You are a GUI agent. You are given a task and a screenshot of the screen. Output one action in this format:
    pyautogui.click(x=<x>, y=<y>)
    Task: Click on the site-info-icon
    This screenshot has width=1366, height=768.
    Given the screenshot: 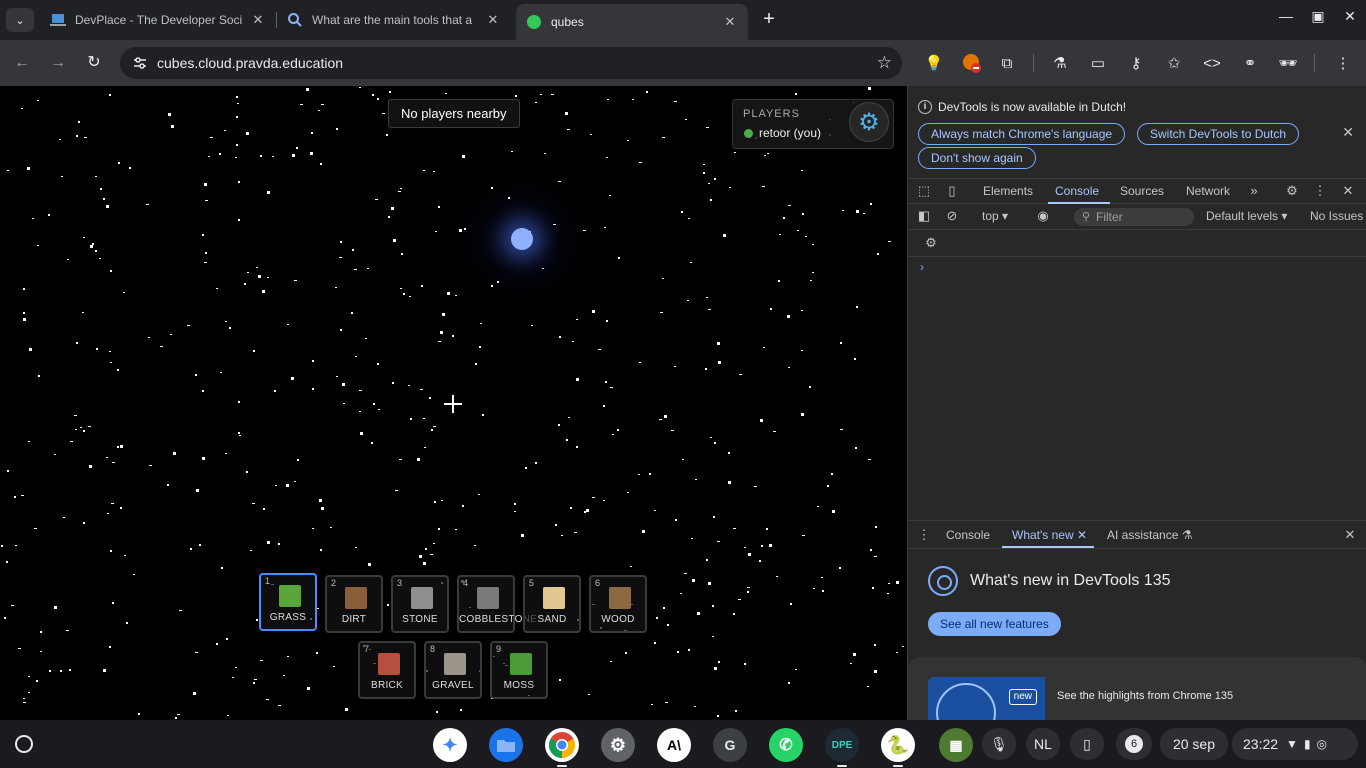 What is the action you would take?
    pyautogui.click(x=140, y=63)
    